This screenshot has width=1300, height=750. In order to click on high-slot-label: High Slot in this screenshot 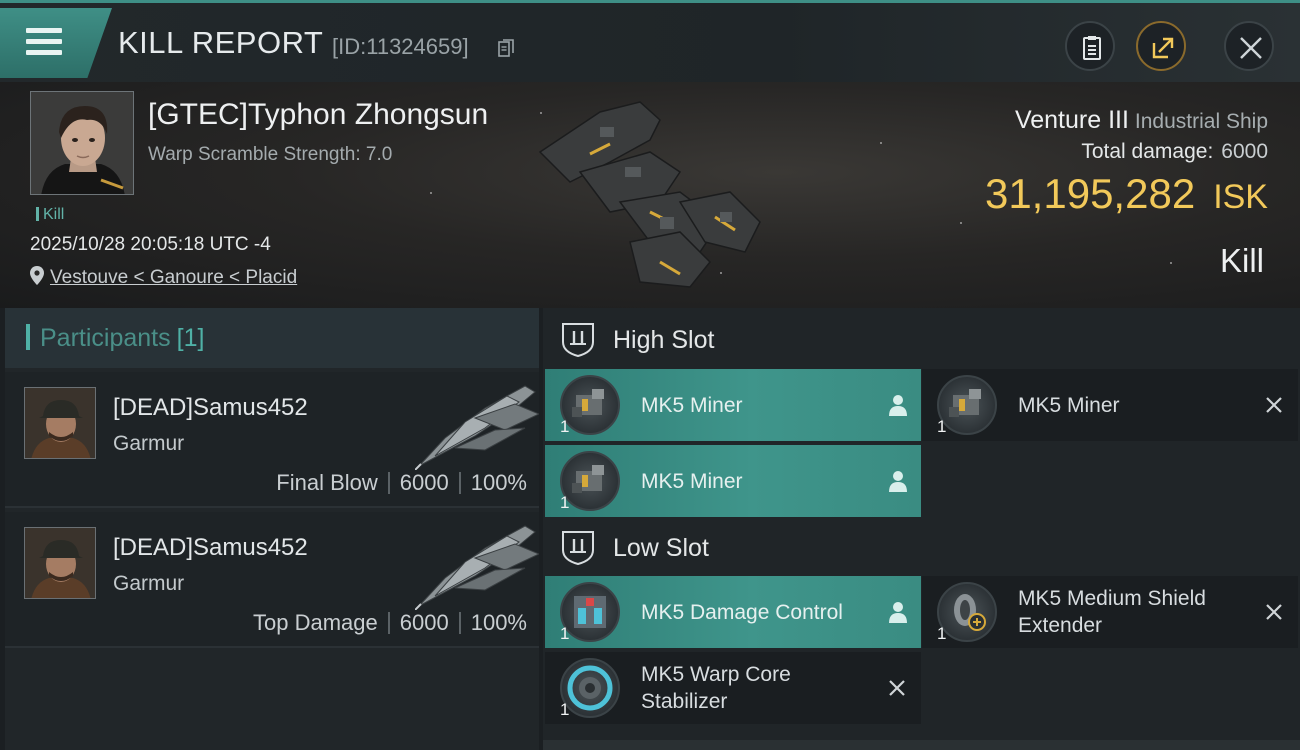, I will do `click(664, 340)`.